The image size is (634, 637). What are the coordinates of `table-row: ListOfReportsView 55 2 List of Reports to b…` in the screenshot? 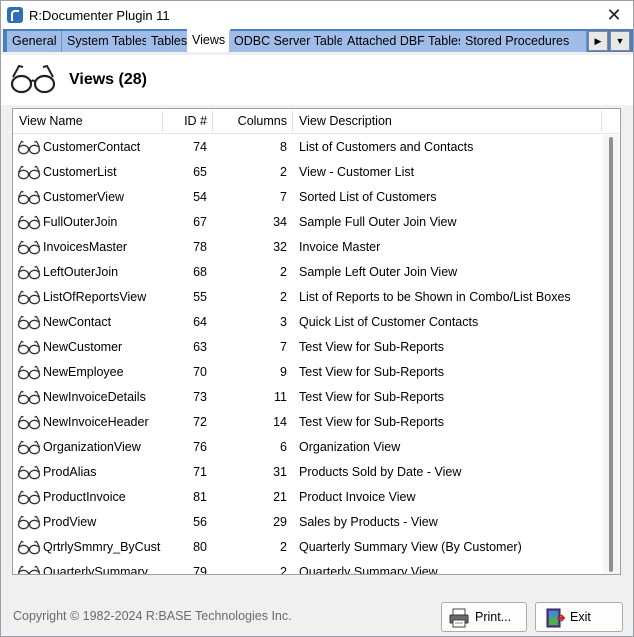 It's located at (308, 297).